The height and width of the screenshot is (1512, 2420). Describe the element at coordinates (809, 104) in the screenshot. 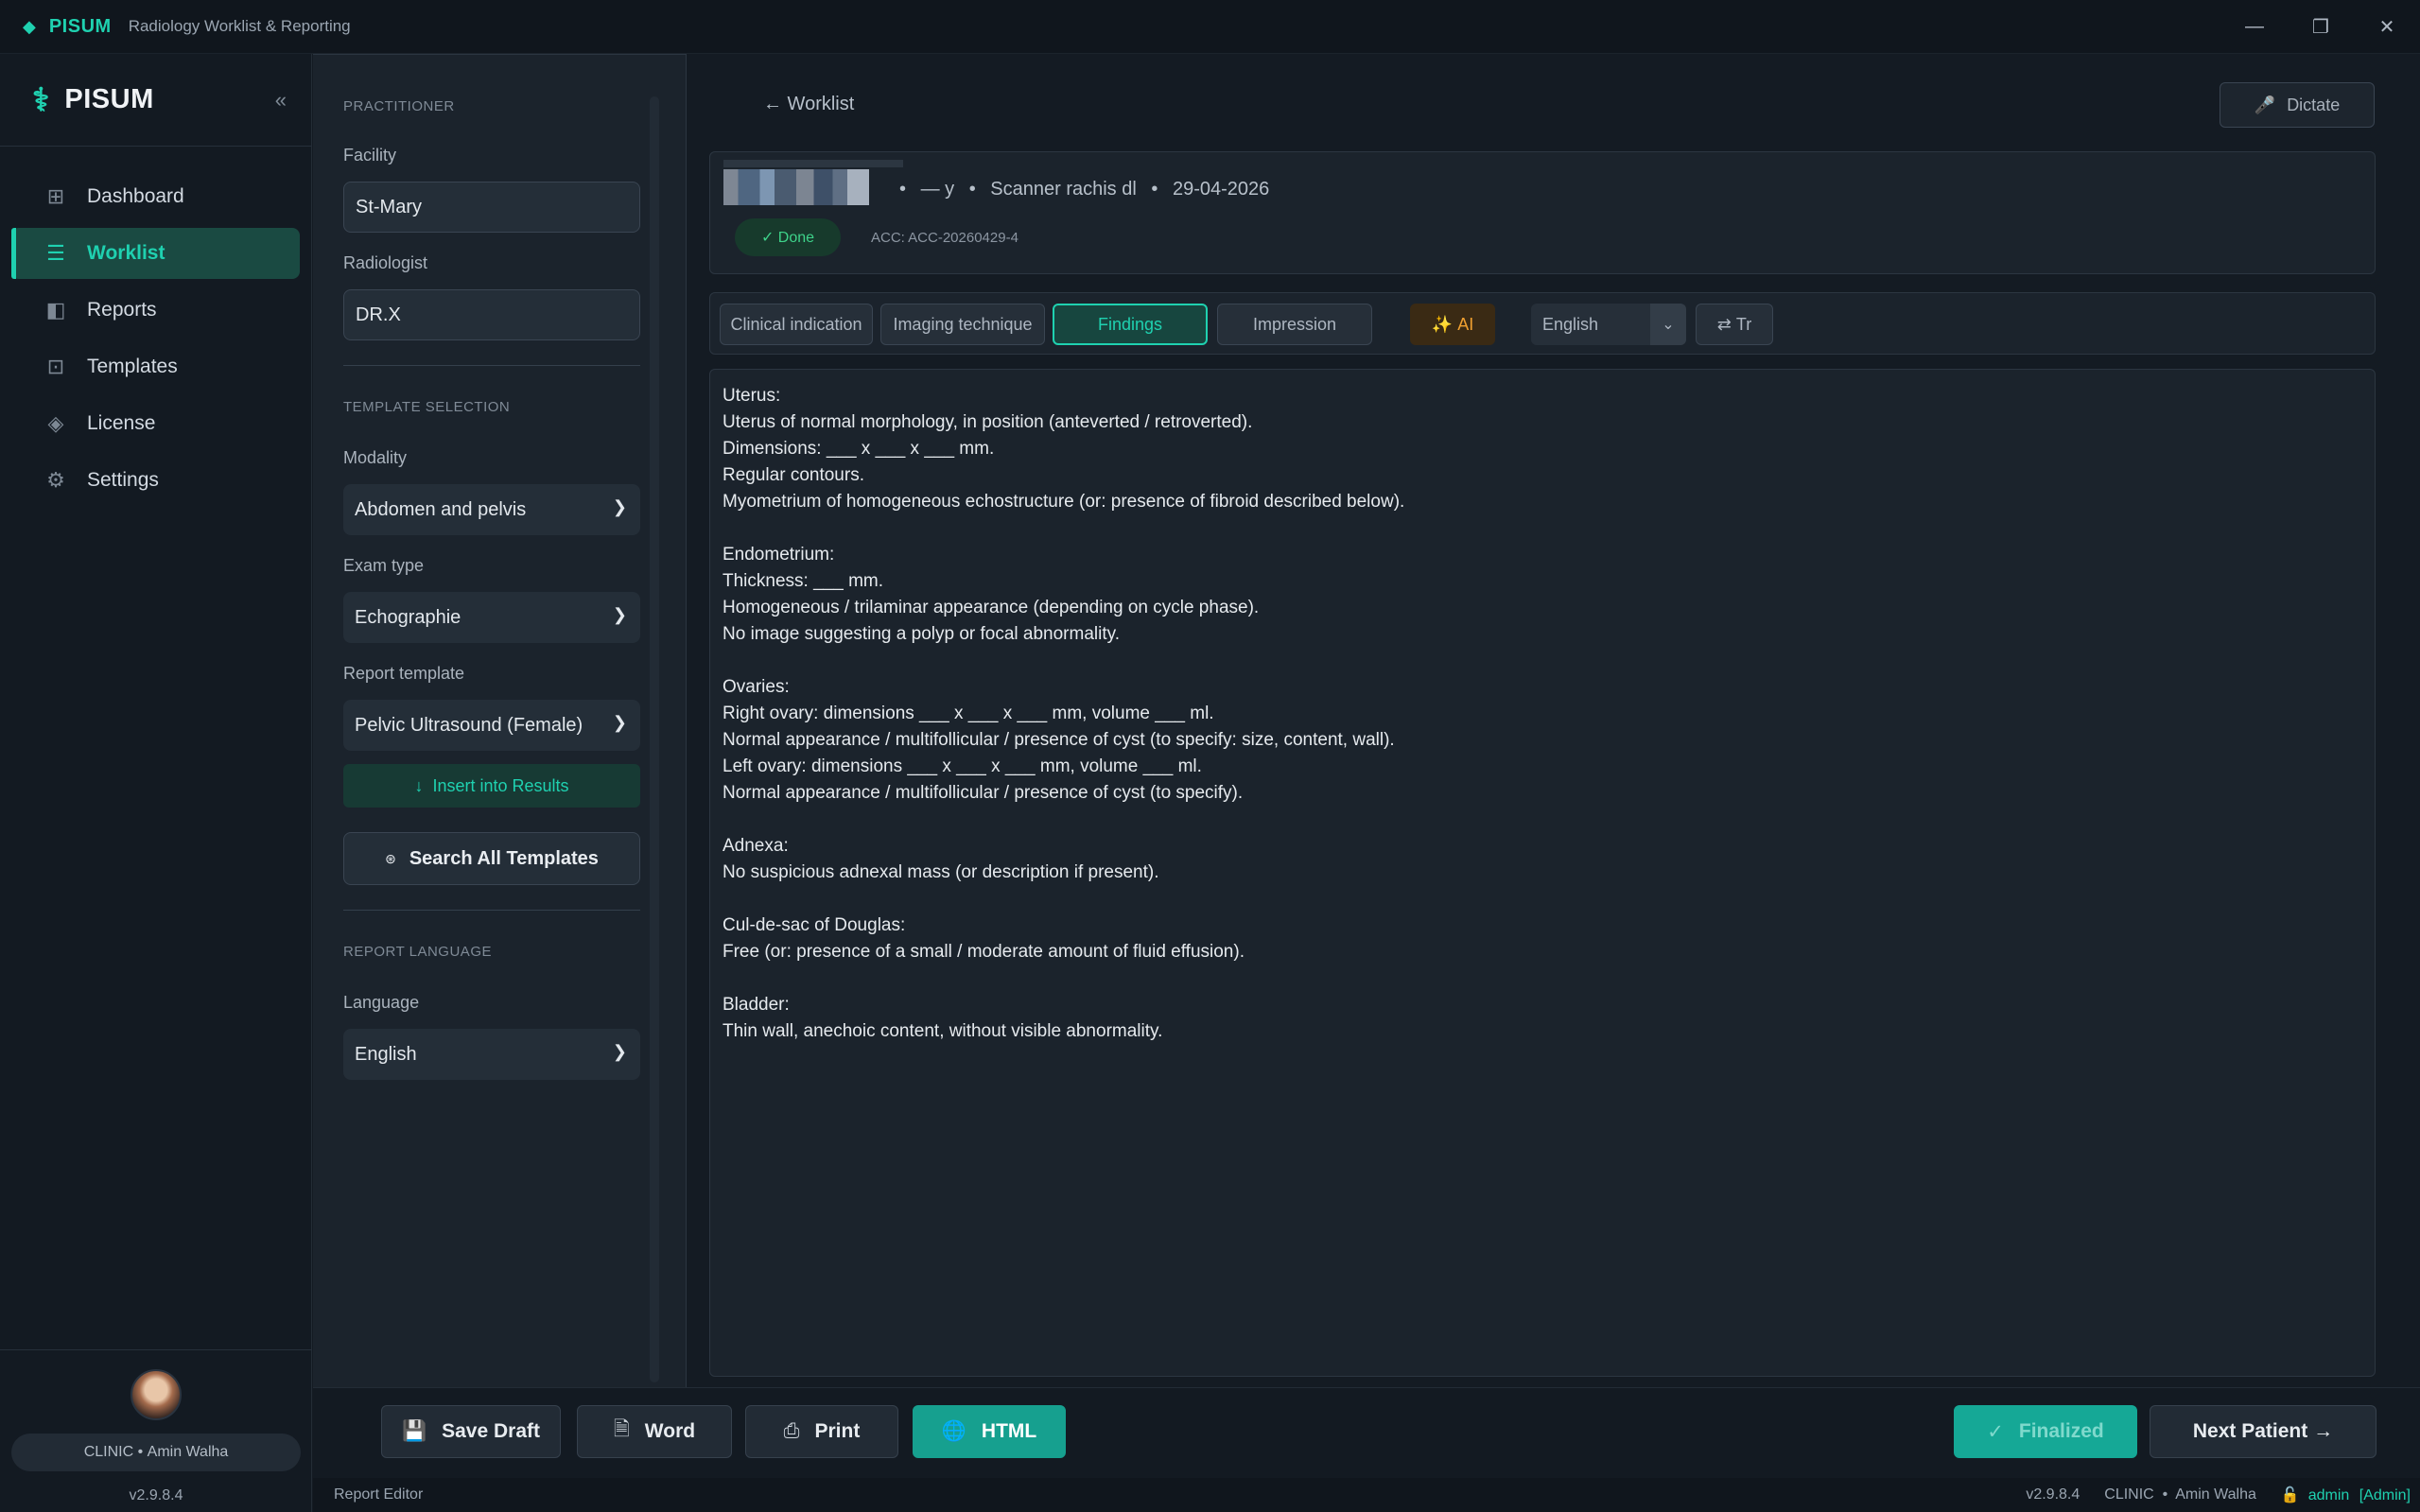

I see `back-to-worklist-link: ← Worklist` at that location.